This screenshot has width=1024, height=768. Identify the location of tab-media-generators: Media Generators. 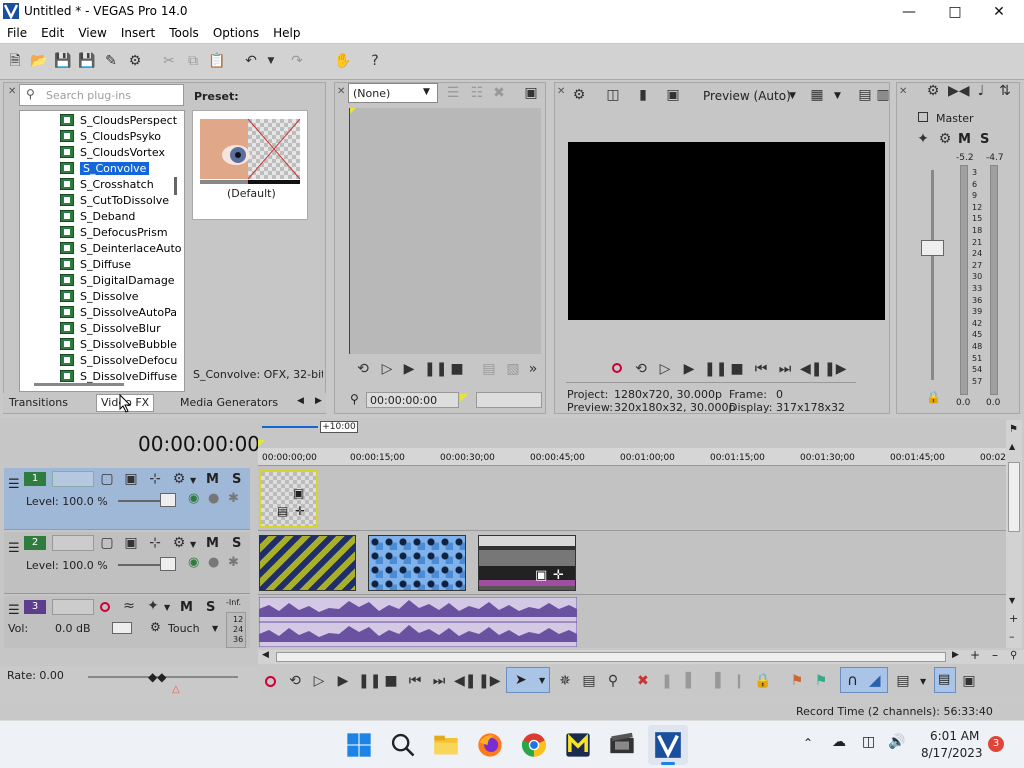
(229, 402).